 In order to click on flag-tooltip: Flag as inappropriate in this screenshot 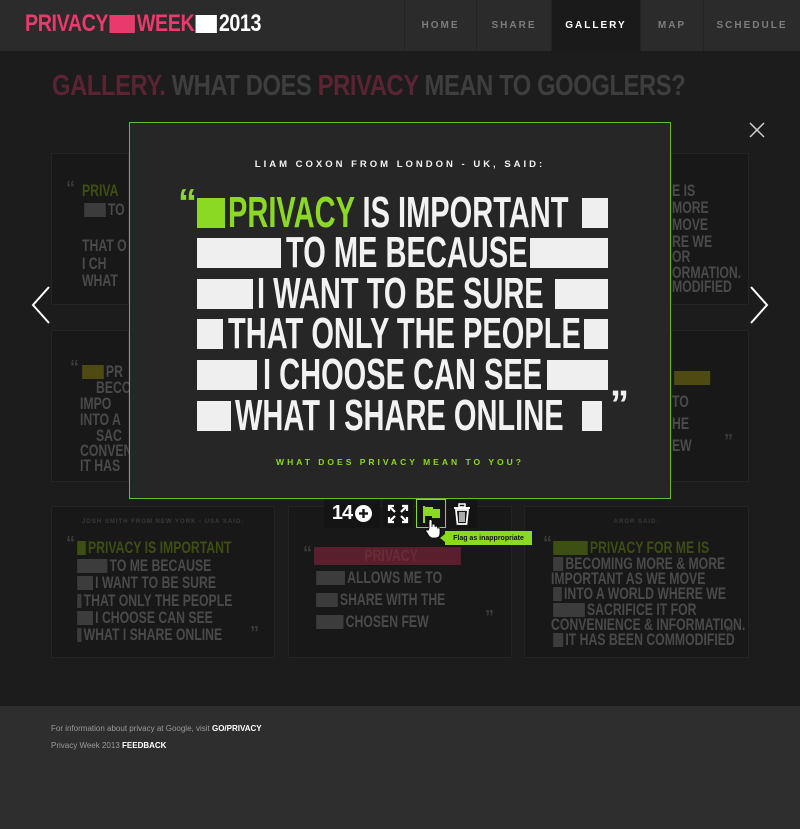, I will do `click(486, 538)`.